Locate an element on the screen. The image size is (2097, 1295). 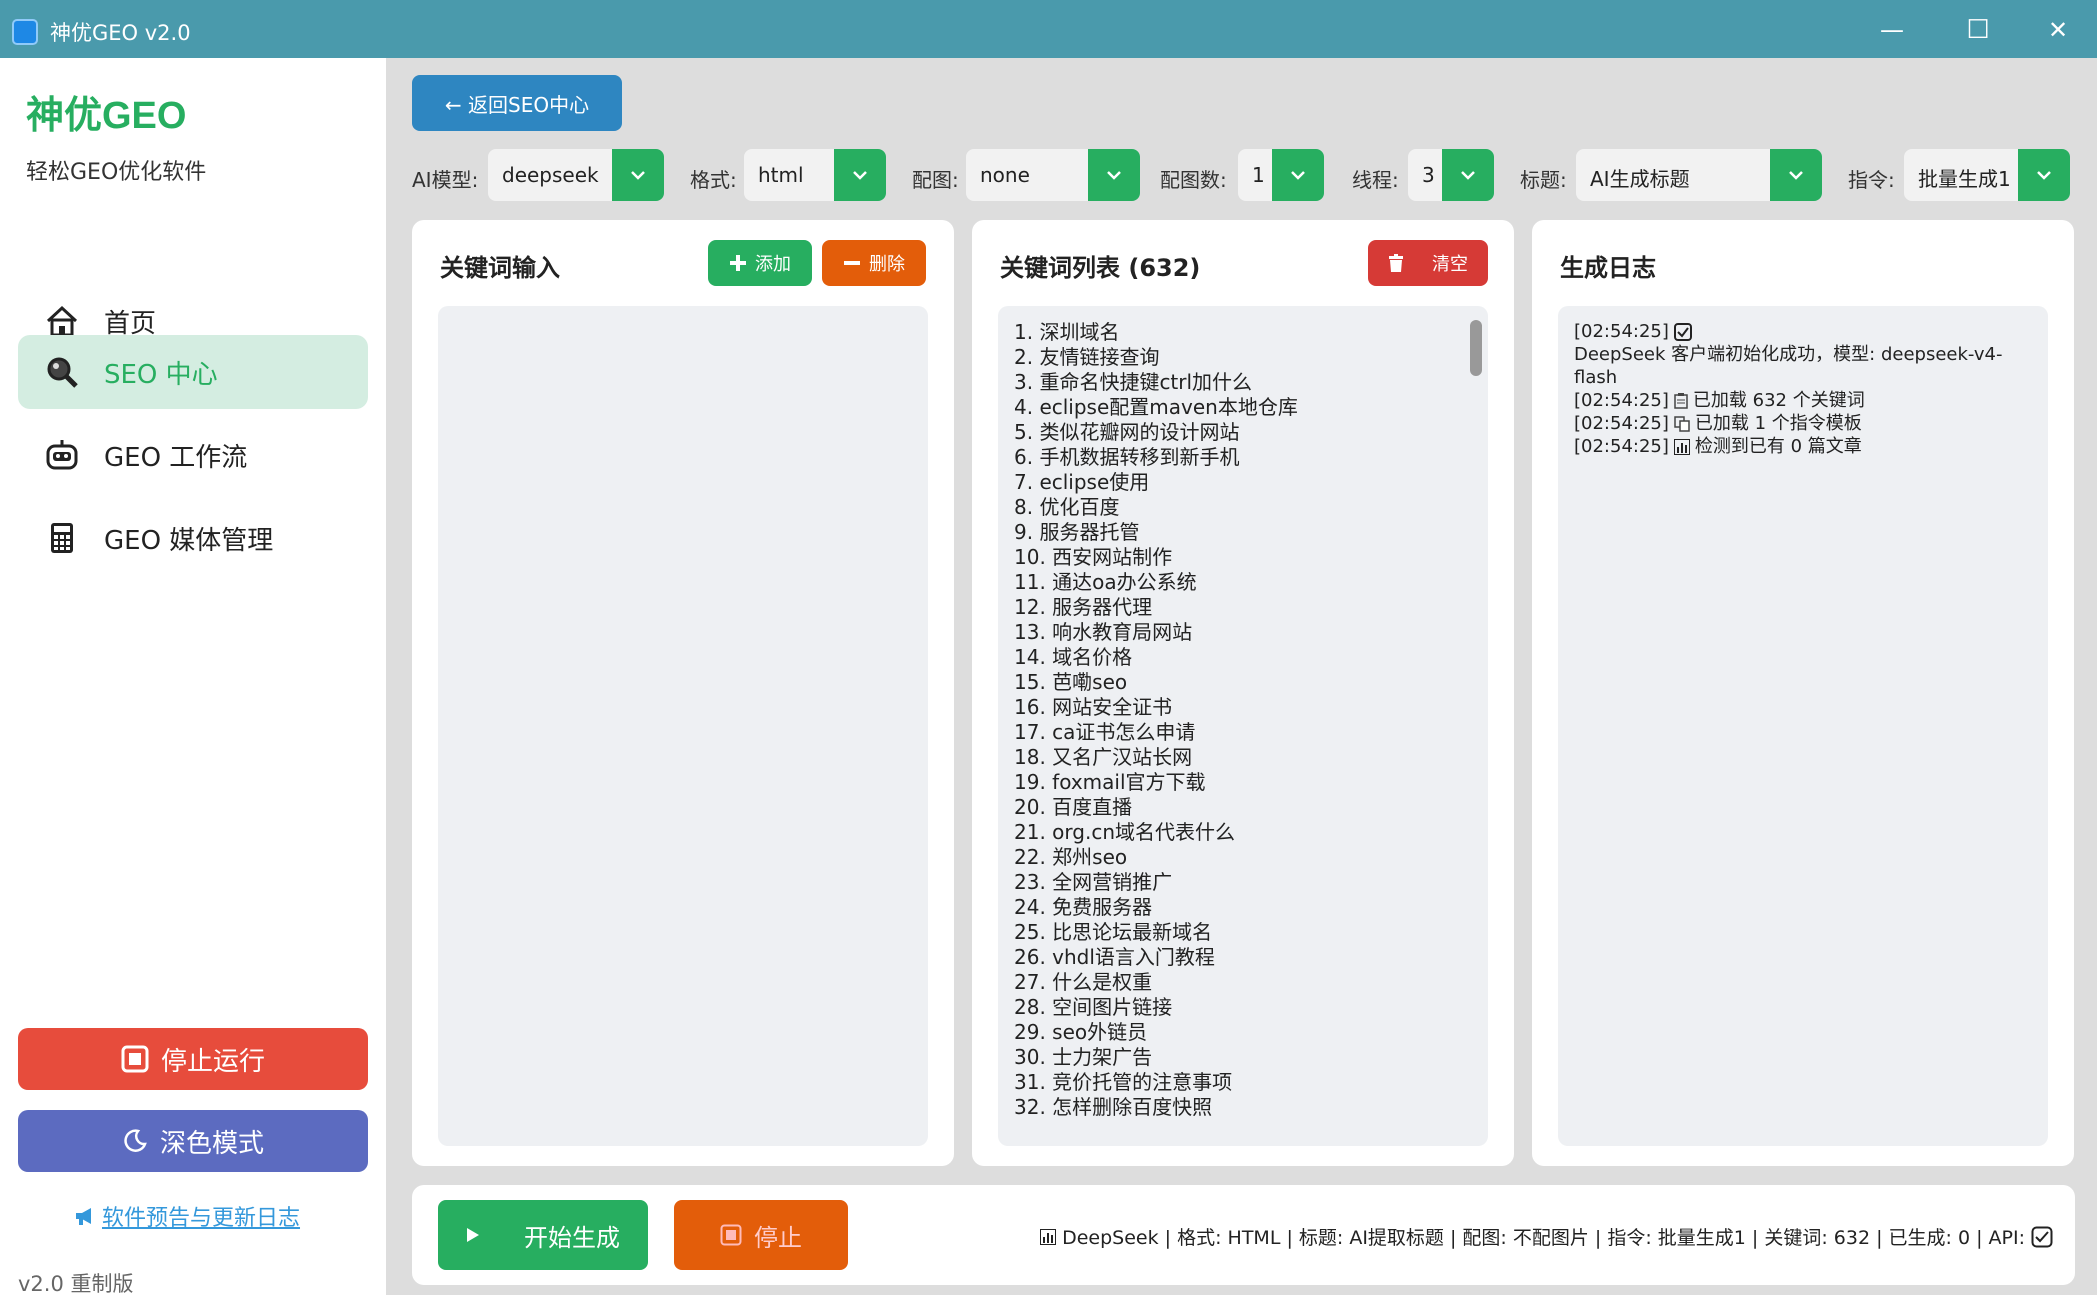
magnifier-icon is located at coordinates (62, 372).